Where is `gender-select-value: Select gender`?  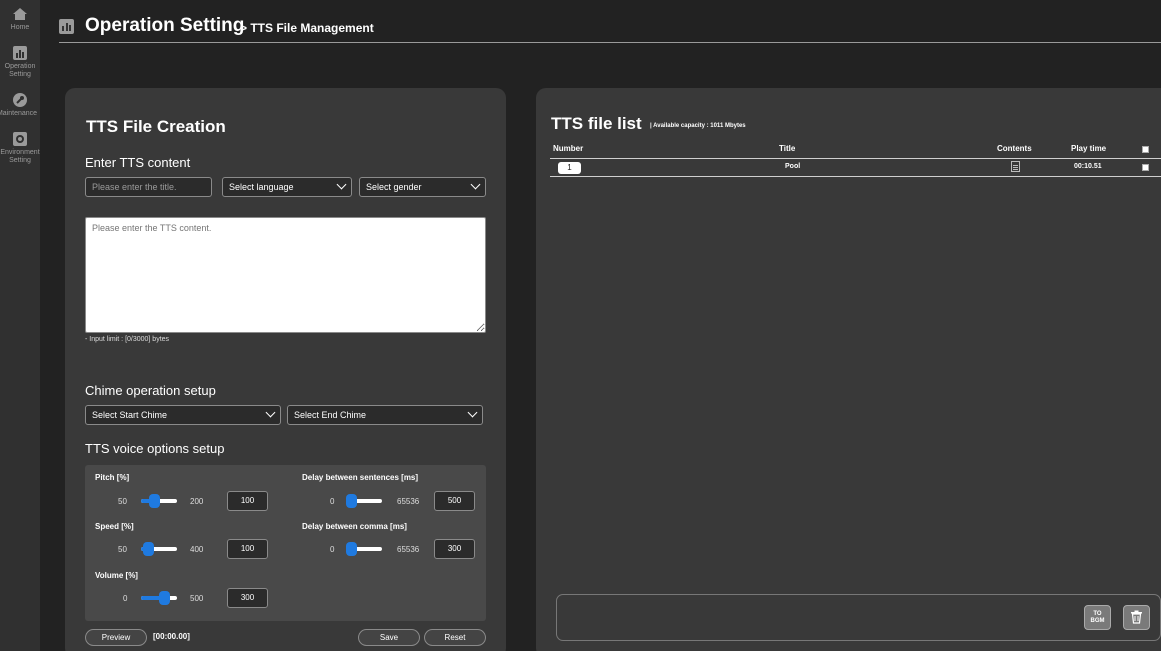
gender-select-value: Select gender is located at coordinates (394, 187).